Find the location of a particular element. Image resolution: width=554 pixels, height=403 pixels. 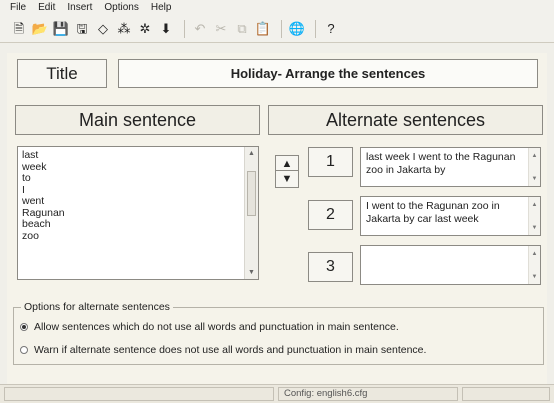

undo-icon: ↶ is located at coordinates (200, 29).